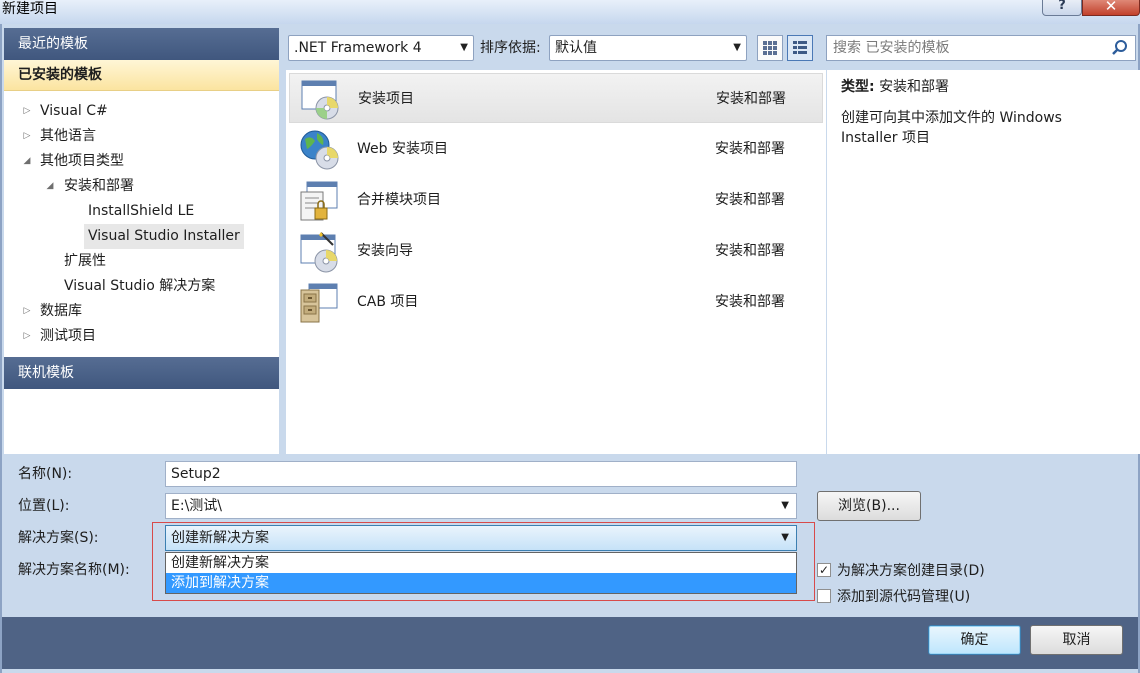 This screenshot has height=673, width=1140. I want to click on installed-templates-header: 已安装的模板, so click(141, 75).